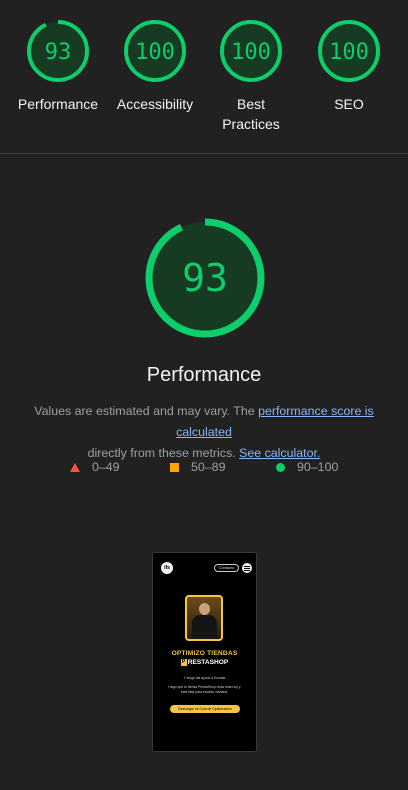 The height and width of the screenshot is (790, 408). Describe the element at coordinates (204, 375) in the screenshot. I see `performance-title: Performance` at that location.